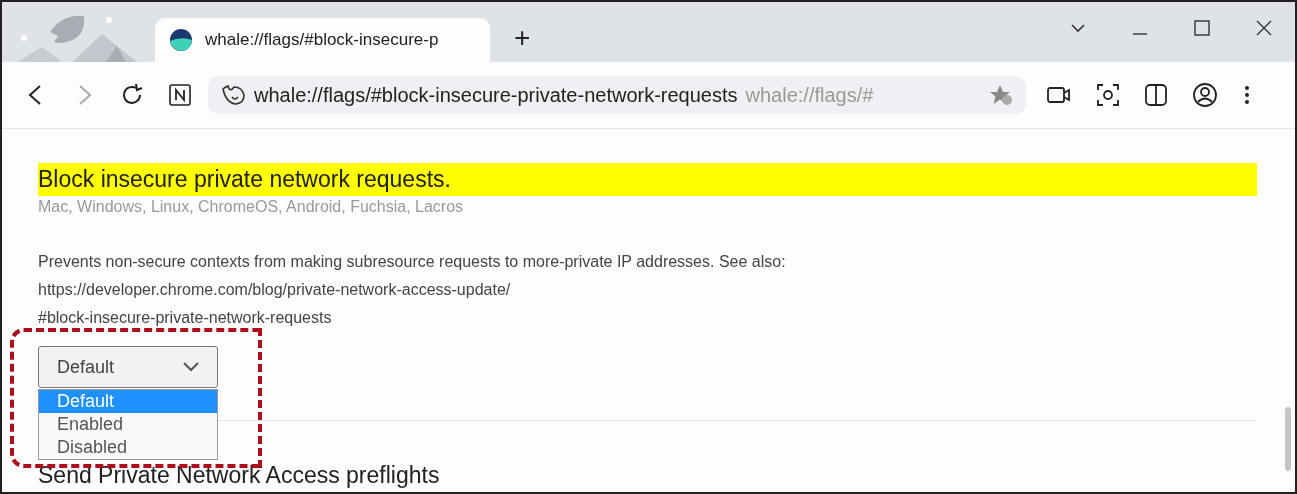 The width and height of the screenshot is (1297, 494). What do you see at coordinates (233, 95) in the screenshot?
I see `whale-outline-icon` at bounding box center [233, 95].